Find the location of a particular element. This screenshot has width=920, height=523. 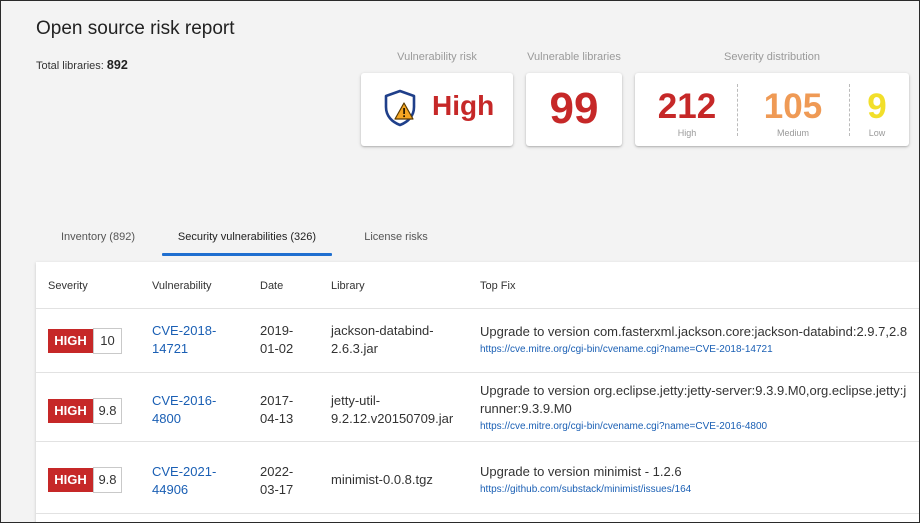

column-header-severity: Severity is located at coordinates (68, 286).